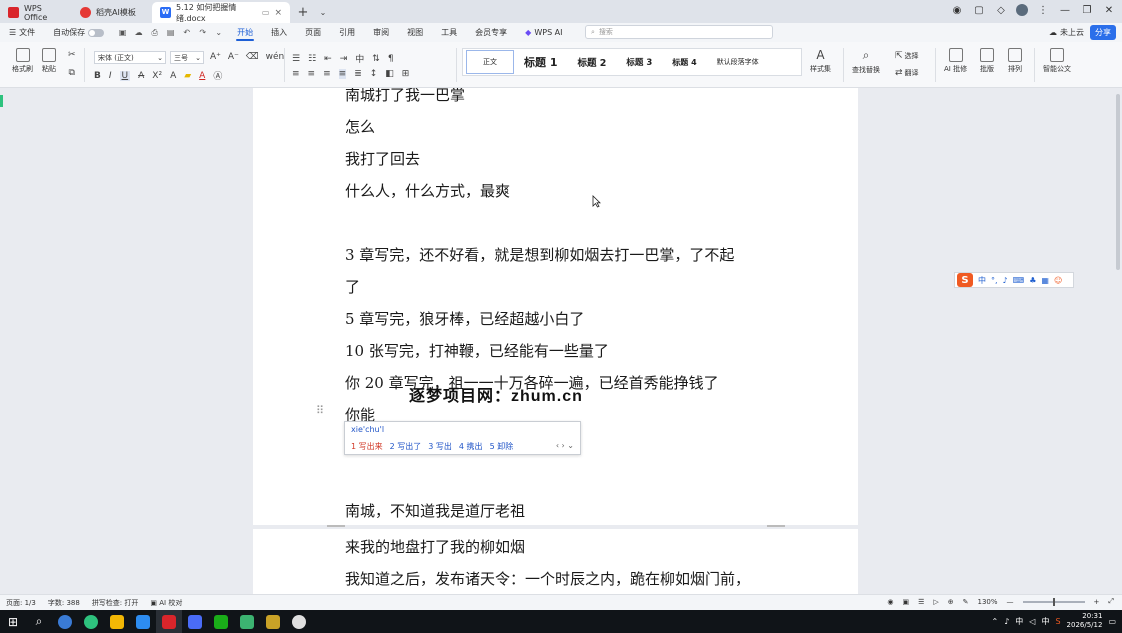  I want to click on text-line: 5 章写完，狼牙棒，已经超越小白了, so click(464, 318).